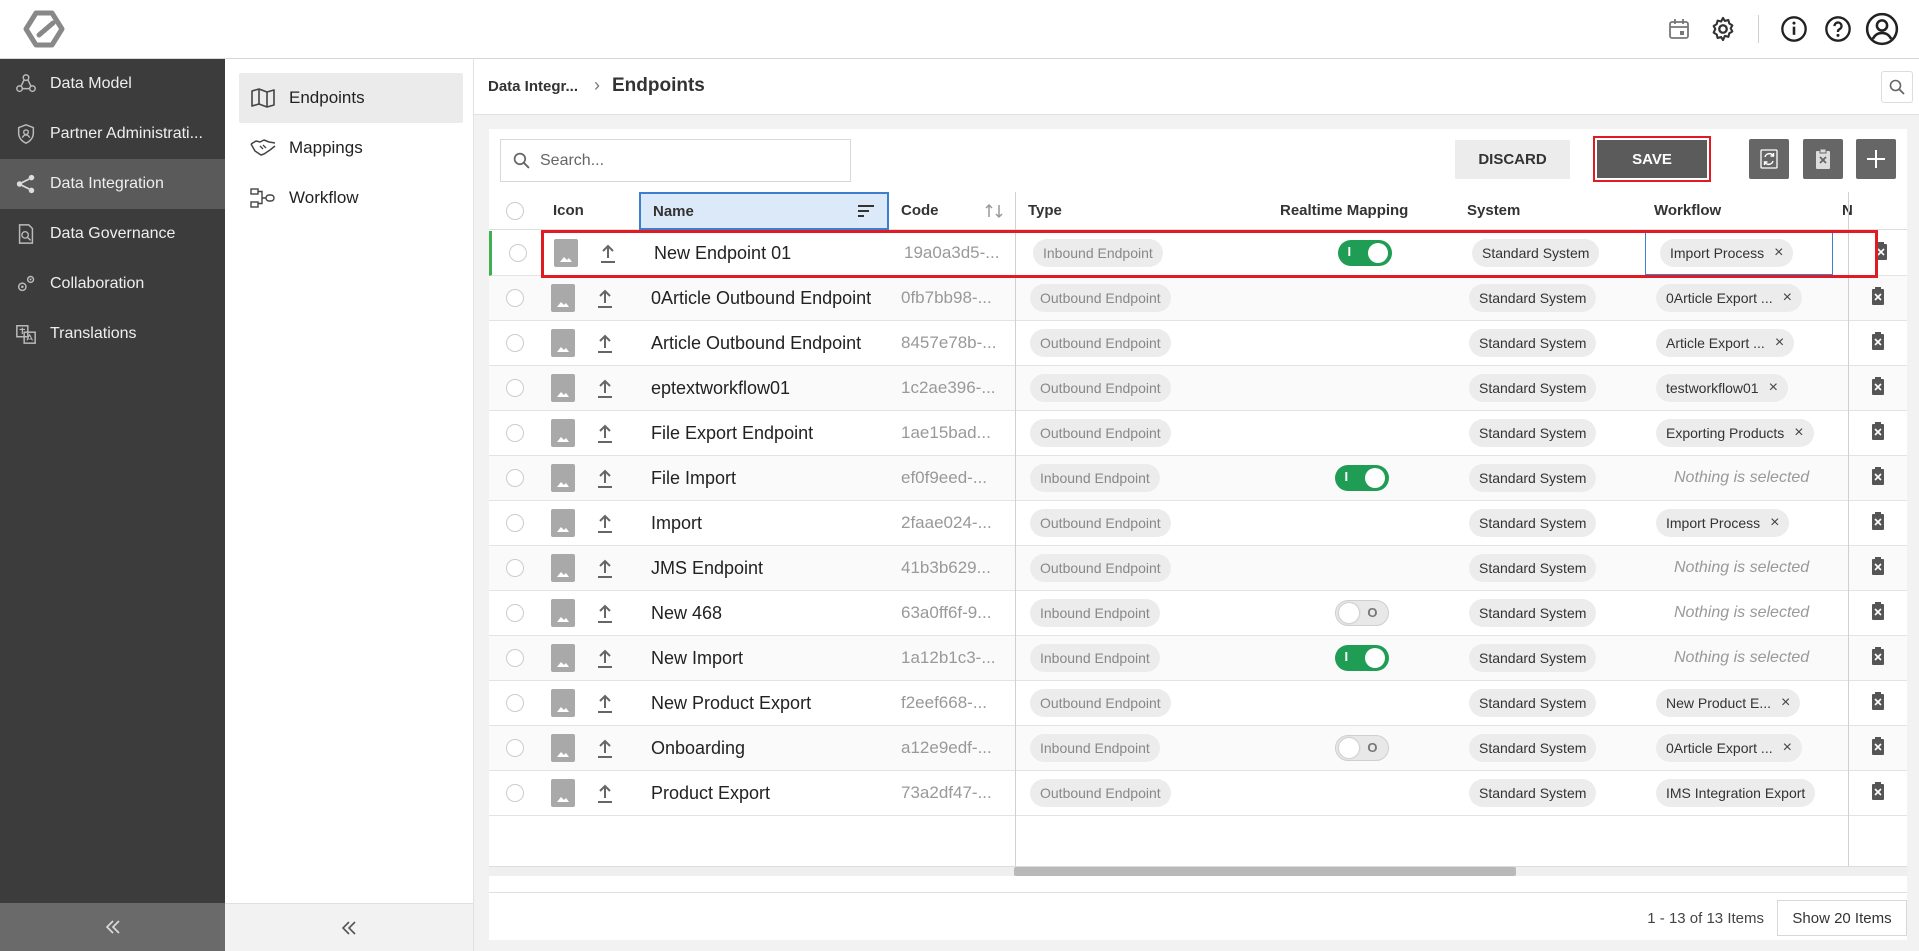  I want to click on sidebar-item-data-model: Data Model, so click(112, 84).